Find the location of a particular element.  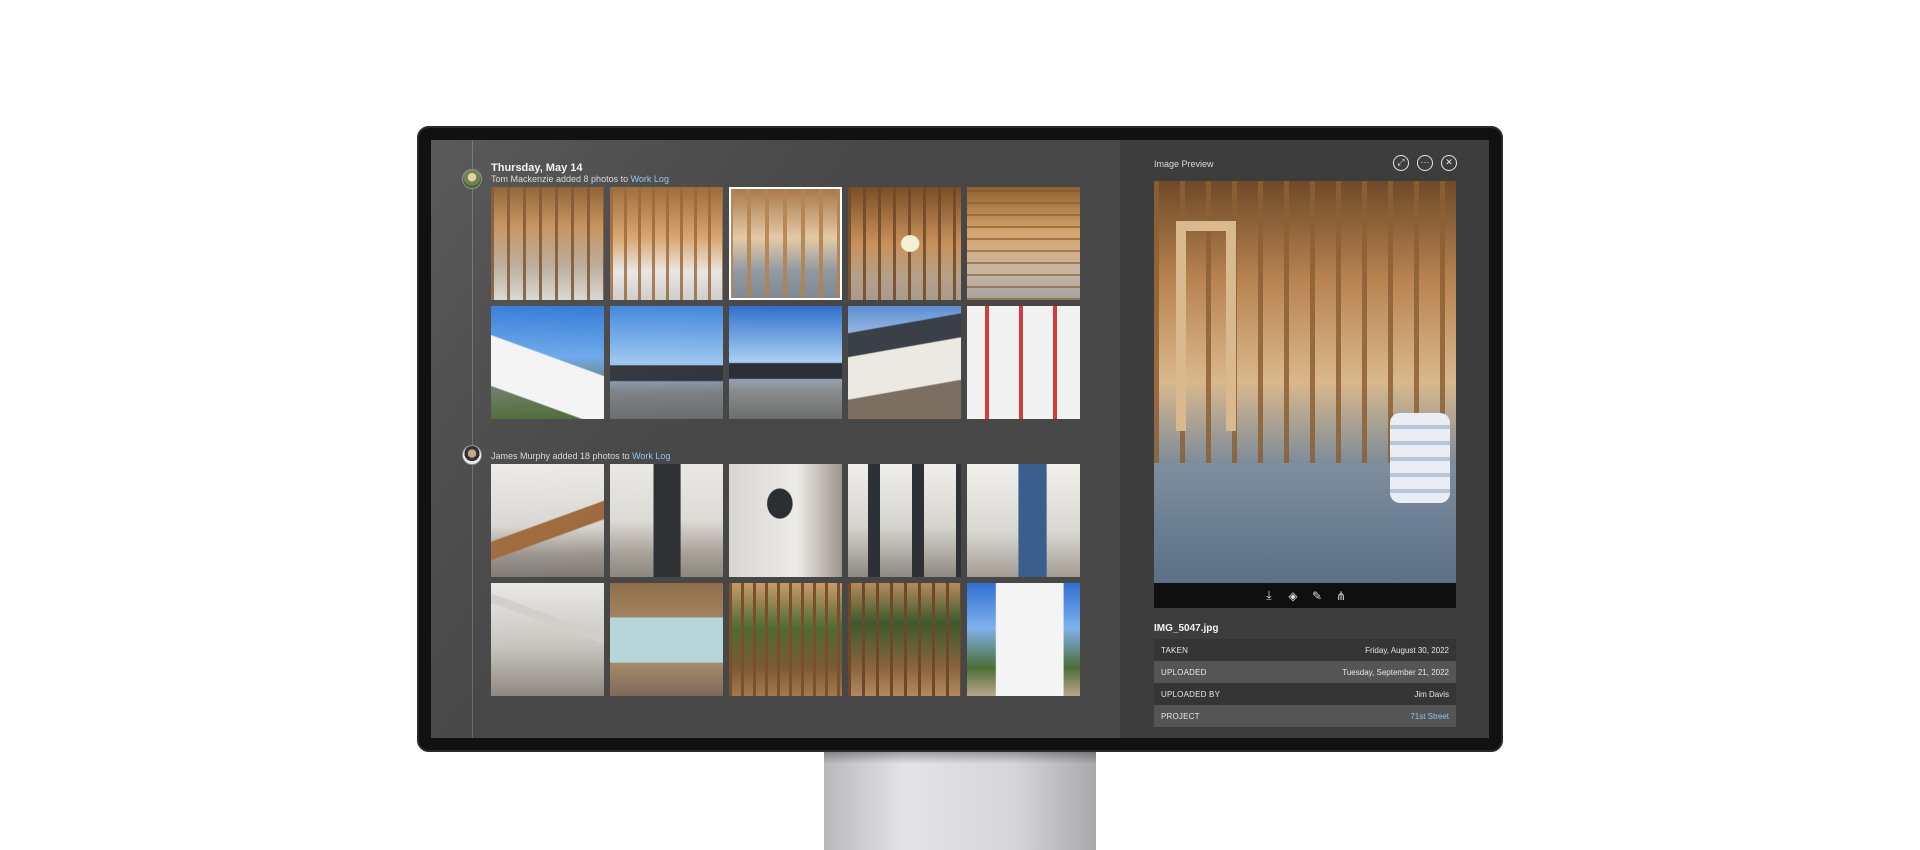

detail-label: PROJECT is located at coordinates (1180, 716).